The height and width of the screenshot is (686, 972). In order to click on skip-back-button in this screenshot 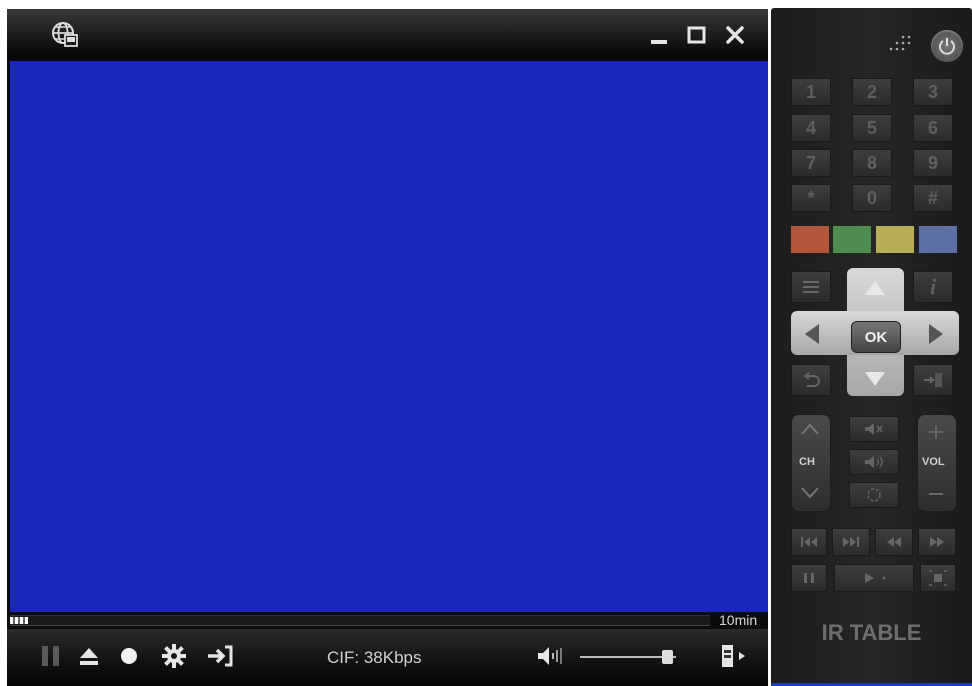, I will do `click(809, 542)`.